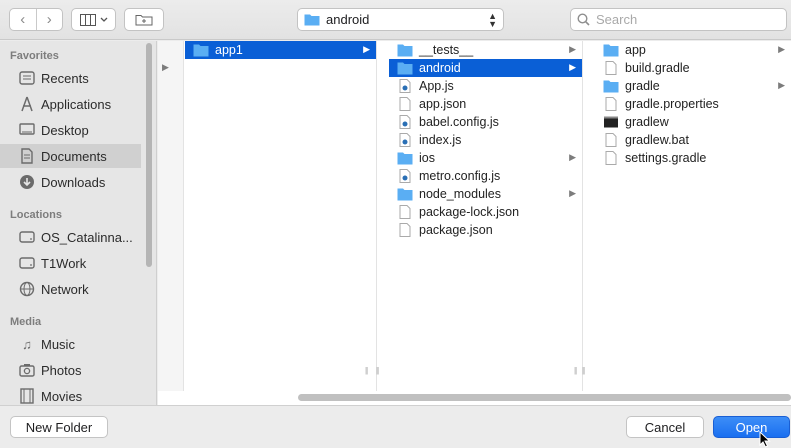 Image resolution: width=791 pixels, height=448 pixels. Describe the element at coordinates (485, 140) in the screenshot. I see `list-item: index.js` at that location.